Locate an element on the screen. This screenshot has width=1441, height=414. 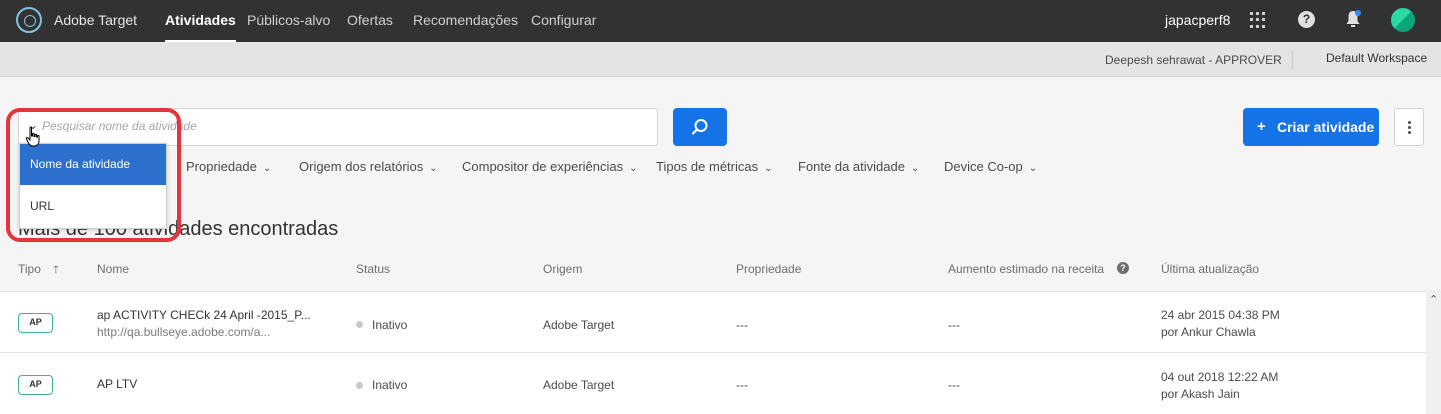
filter-tipos-metricas: Tipos de métricas ⌄ is located at coordinates (714, 166).